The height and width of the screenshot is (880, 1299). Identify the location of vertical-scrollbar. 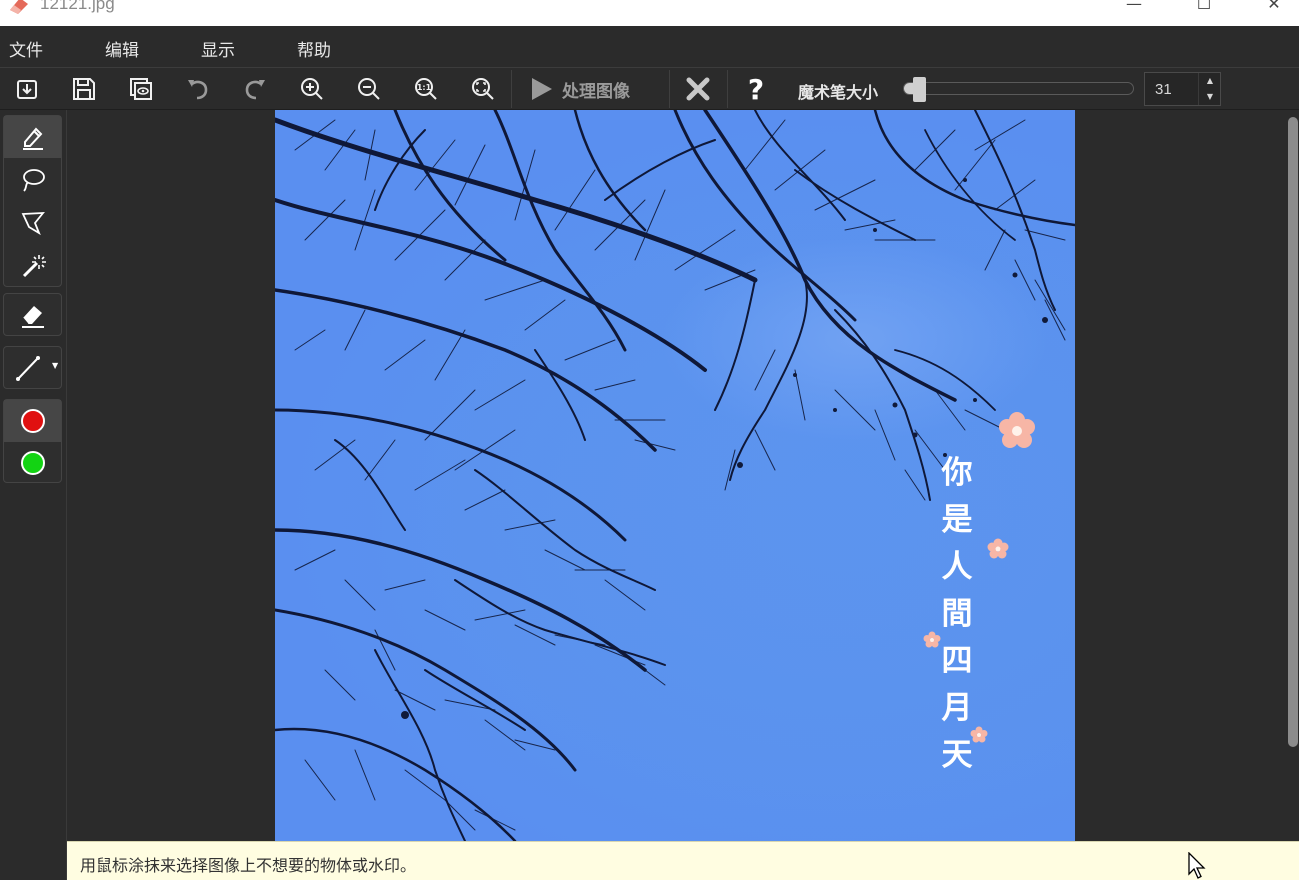
(1293, 475).